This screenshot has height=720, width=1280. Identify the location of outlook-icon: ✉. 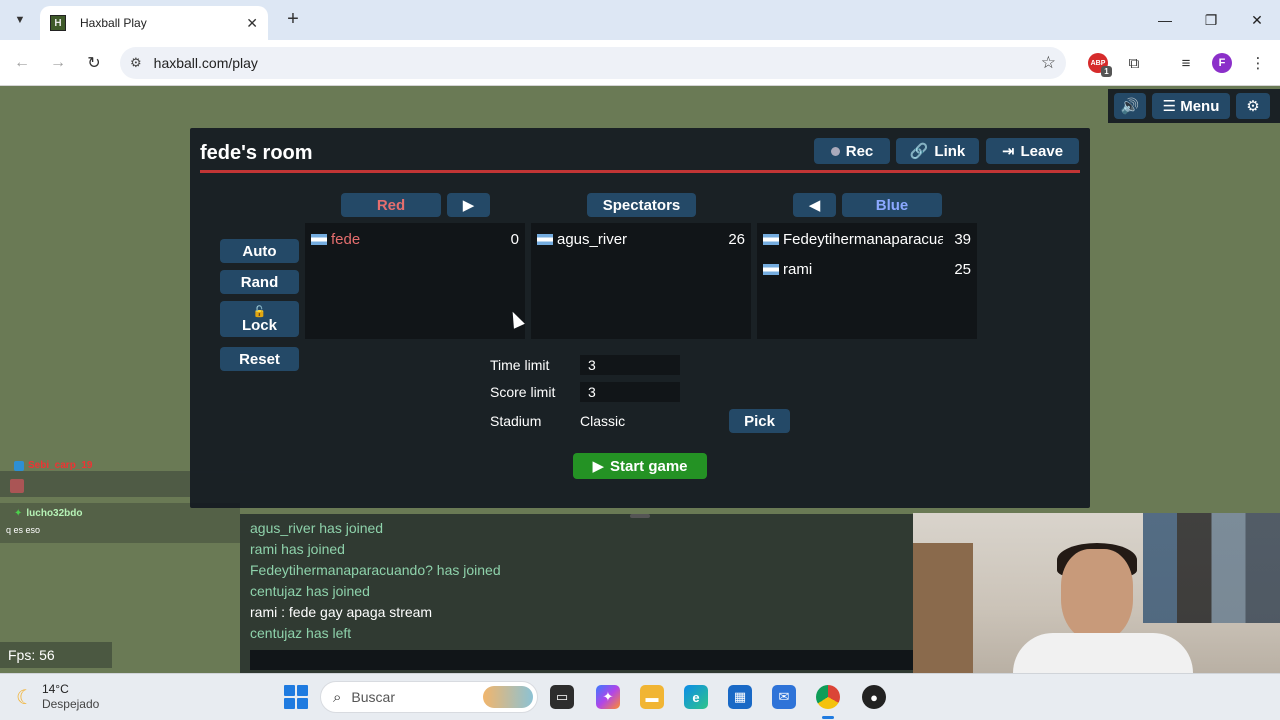
(784, 697).